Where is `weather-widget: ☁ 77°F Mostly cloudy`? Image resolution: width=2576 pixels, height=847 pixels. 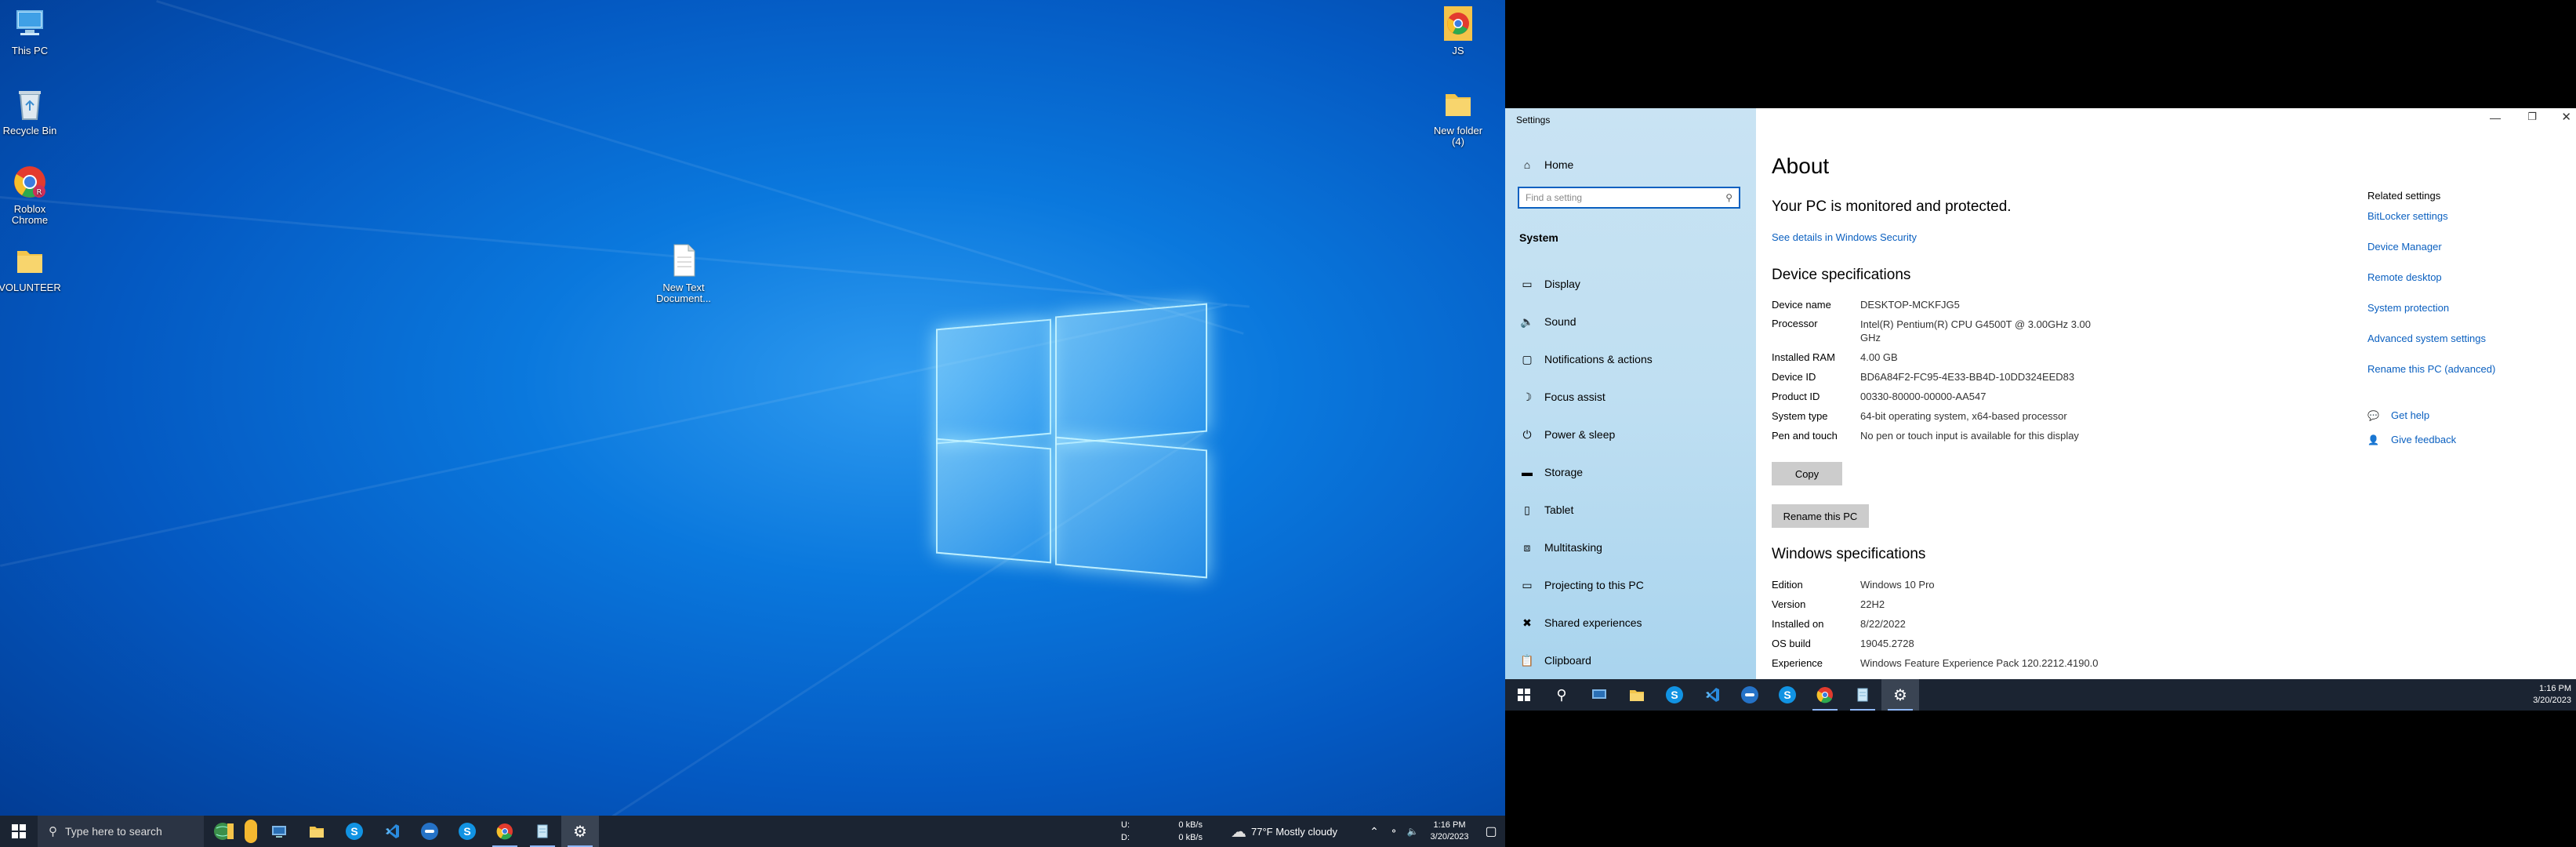
weather-widget: ☁ 77°F Mostly cloudy is located at coordinates (1298, 832).